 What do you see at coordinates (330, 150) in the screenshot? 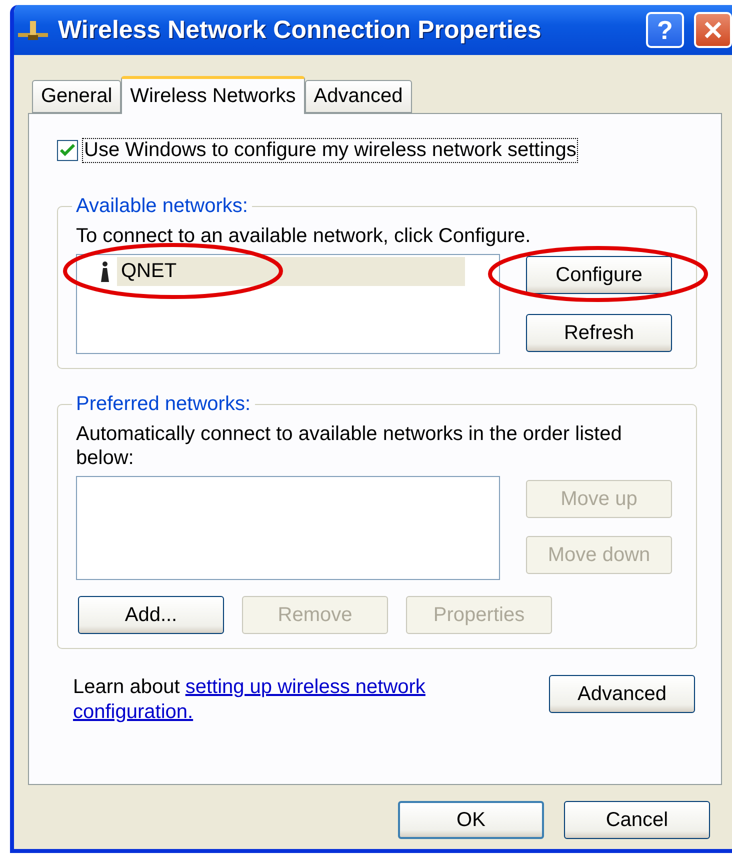
I see `checkbox-label: Use Windows to configure my wireless network settings` at bounding box center [330, 150].